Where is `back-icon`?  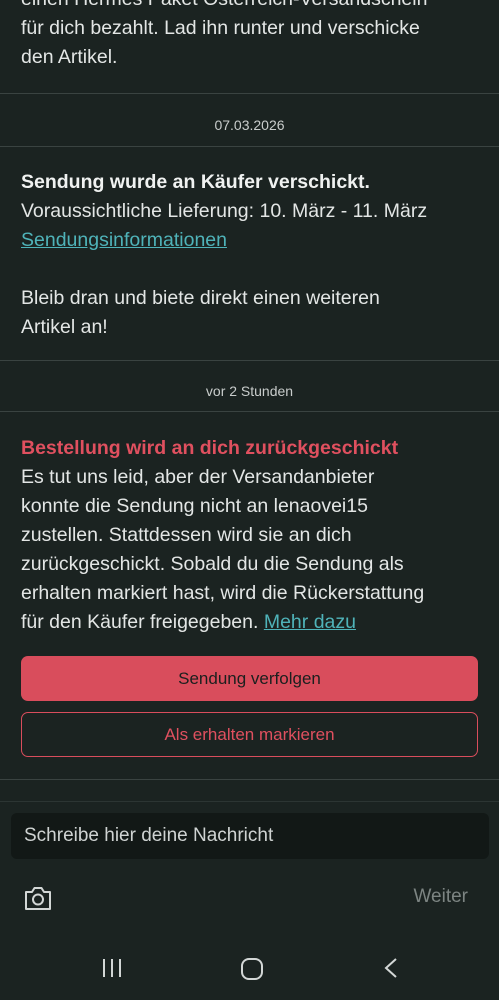 back-icon is located at coordinates (391, 968).